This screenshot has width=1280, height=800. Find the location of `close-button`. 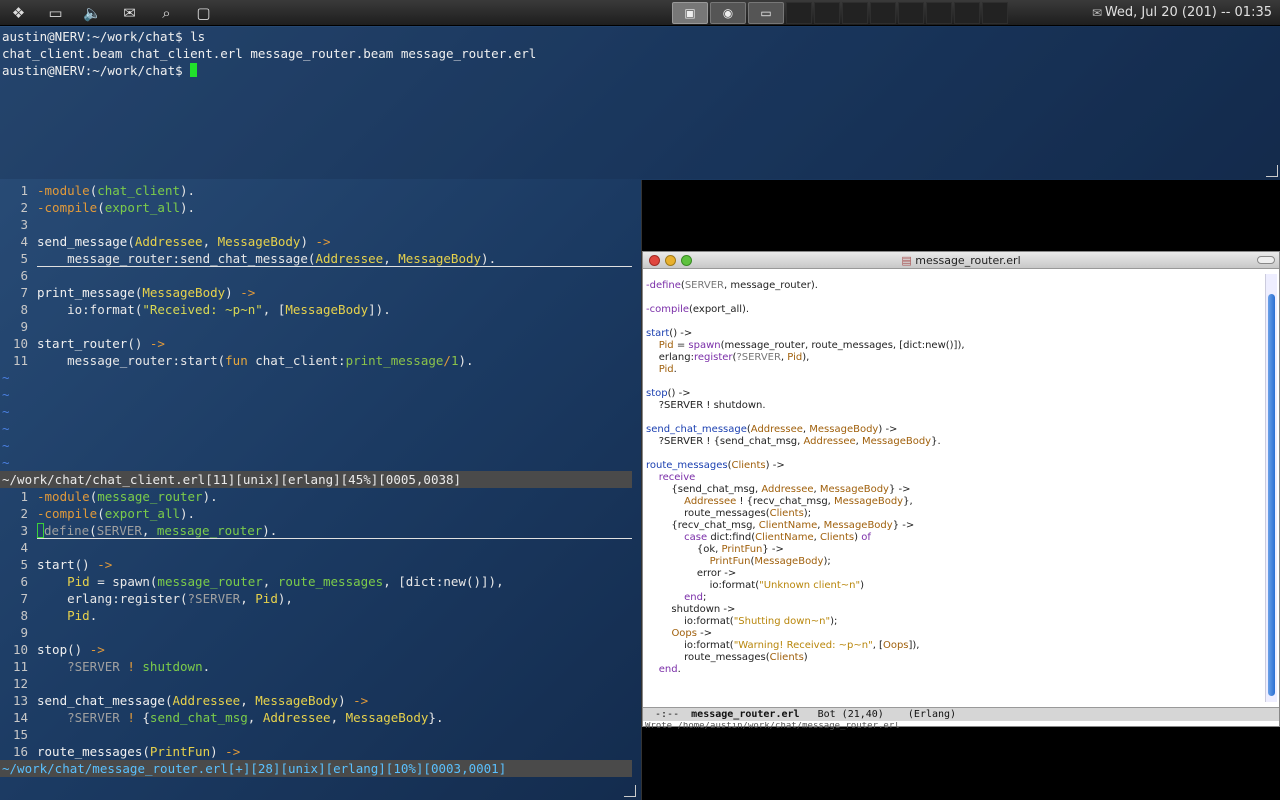

close-button is located at coordinates (654, 260).